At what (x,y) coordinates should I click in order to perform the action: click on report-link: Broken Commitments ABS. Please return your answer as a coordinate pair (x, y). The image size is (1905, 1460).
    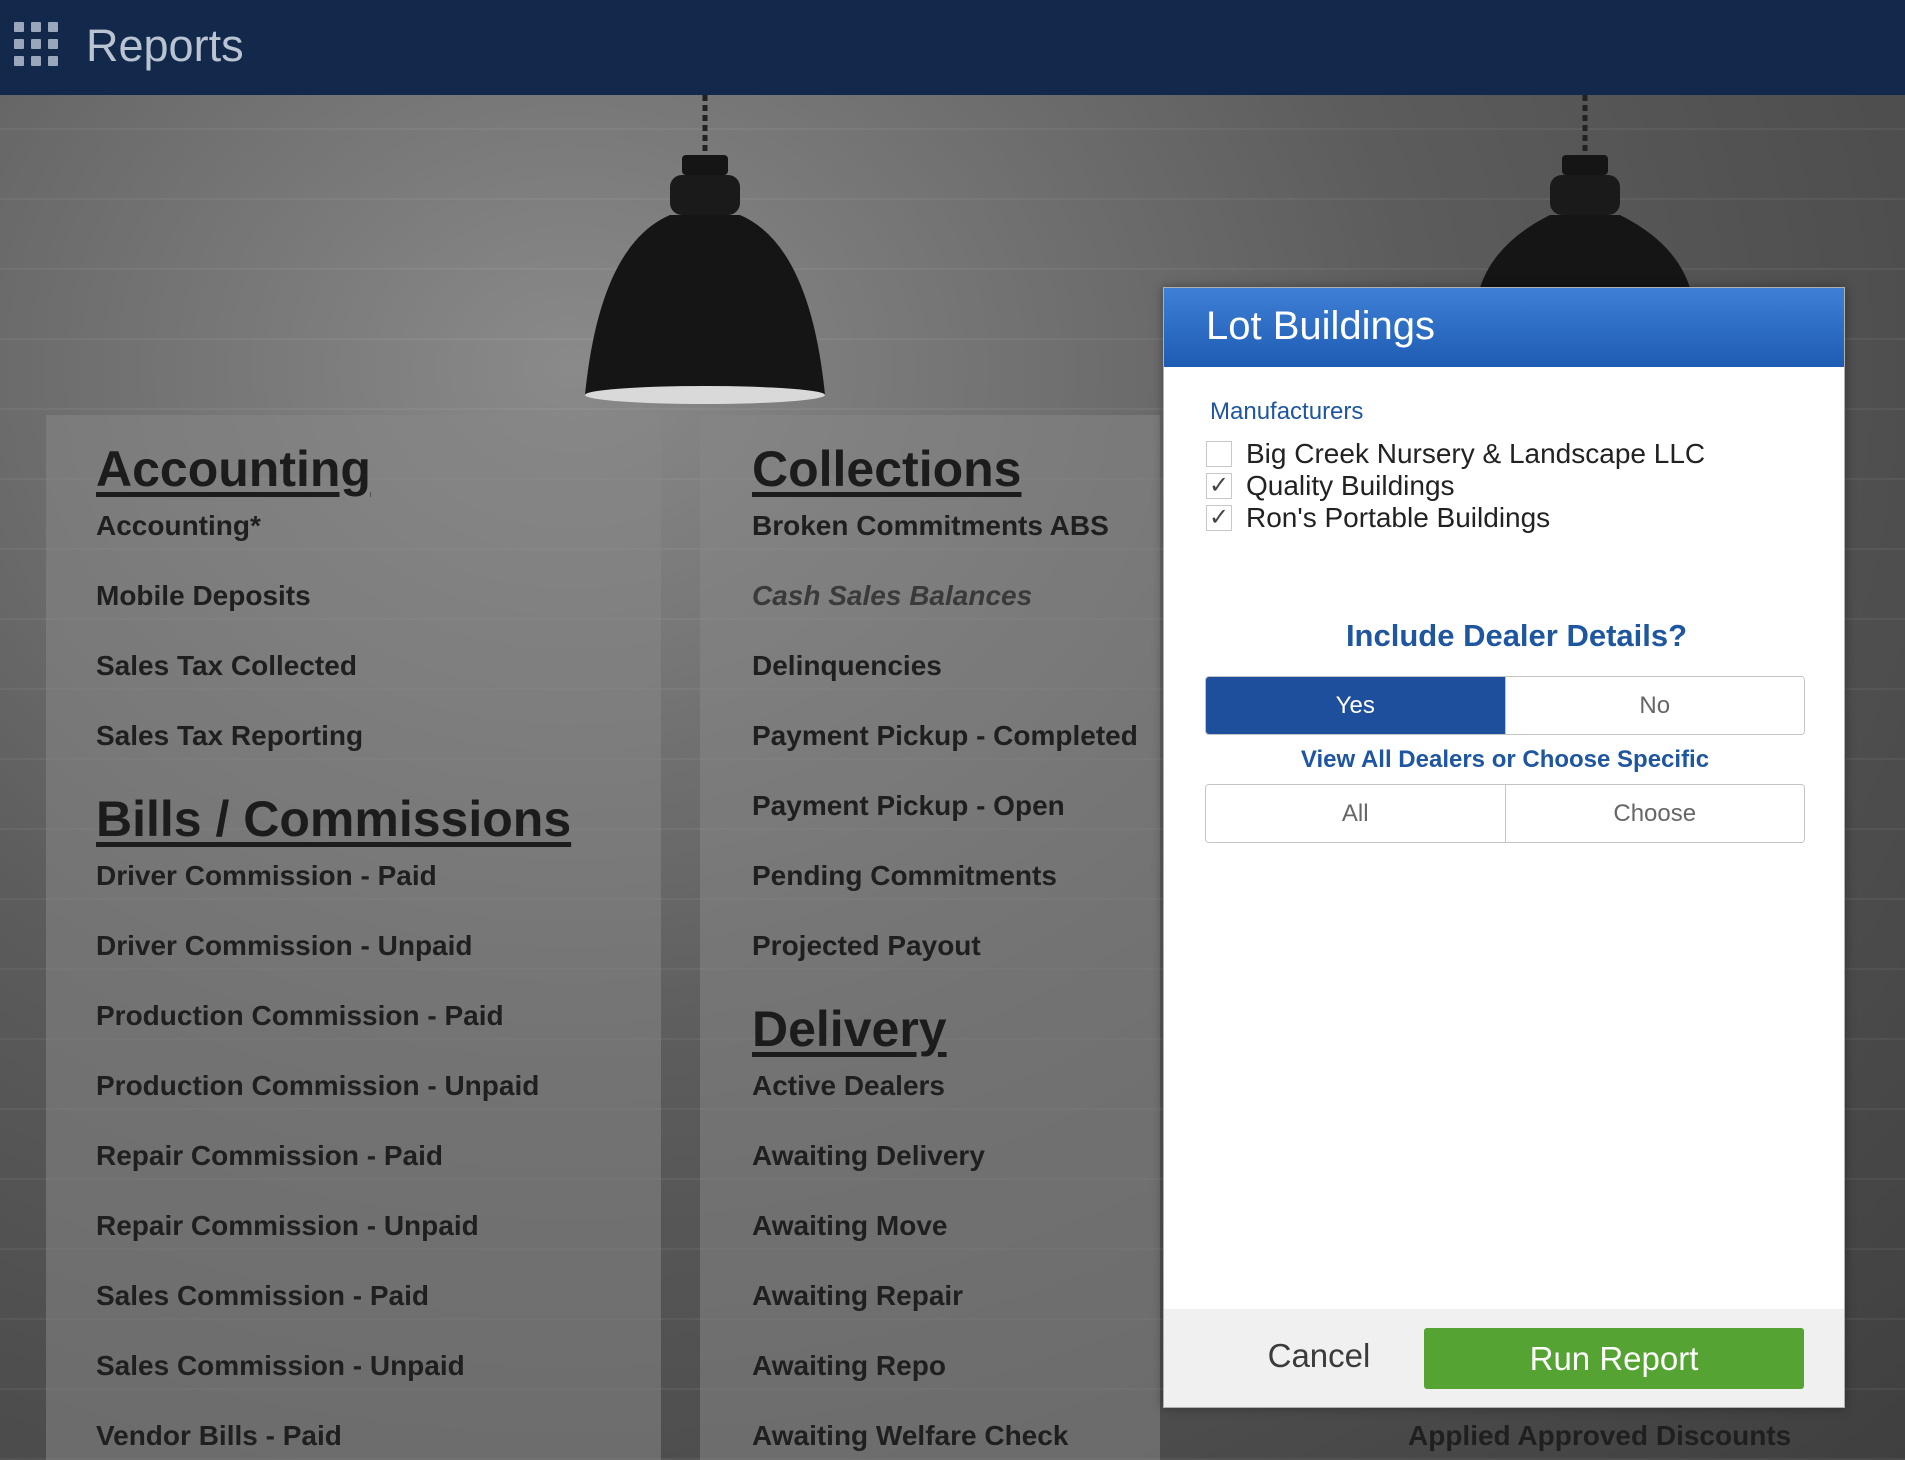
    Looking at the image, I should click on (930, 526).